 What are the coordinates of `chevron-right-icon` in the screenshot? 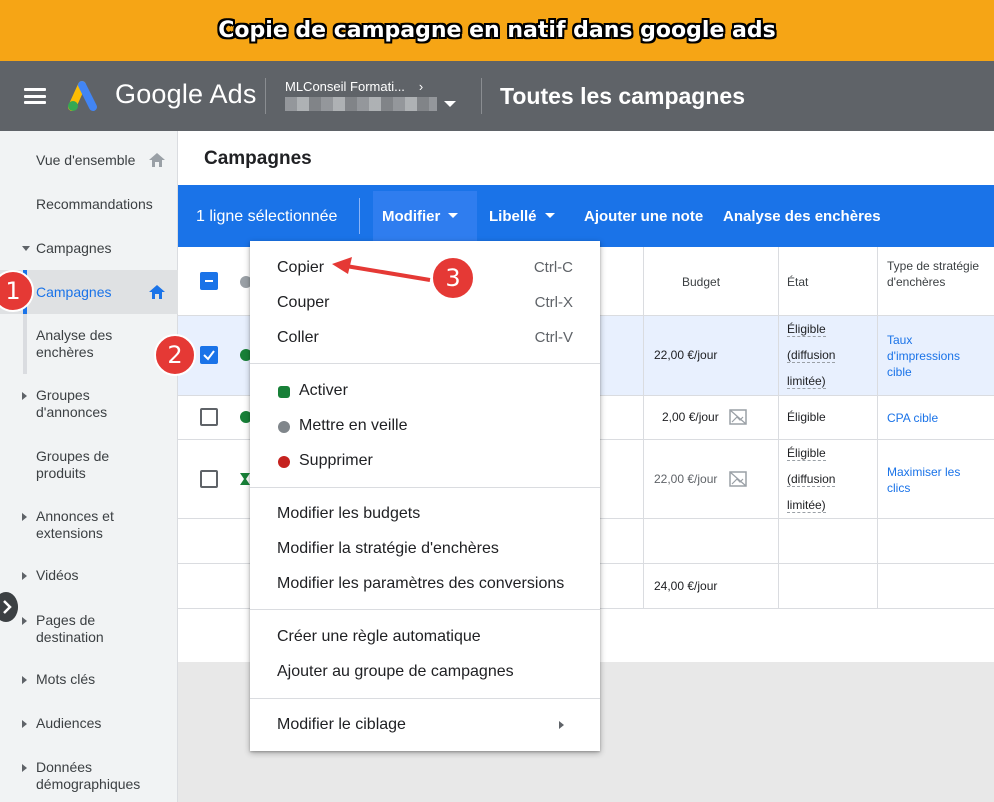 It's located at (561, 725).